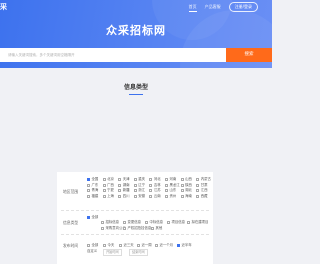 Image resolution: width=320 pixels, height=264 pixels. Describe the element at coordinates (155, 196) in the screenshot. I see `region-option: 云南` at that location.